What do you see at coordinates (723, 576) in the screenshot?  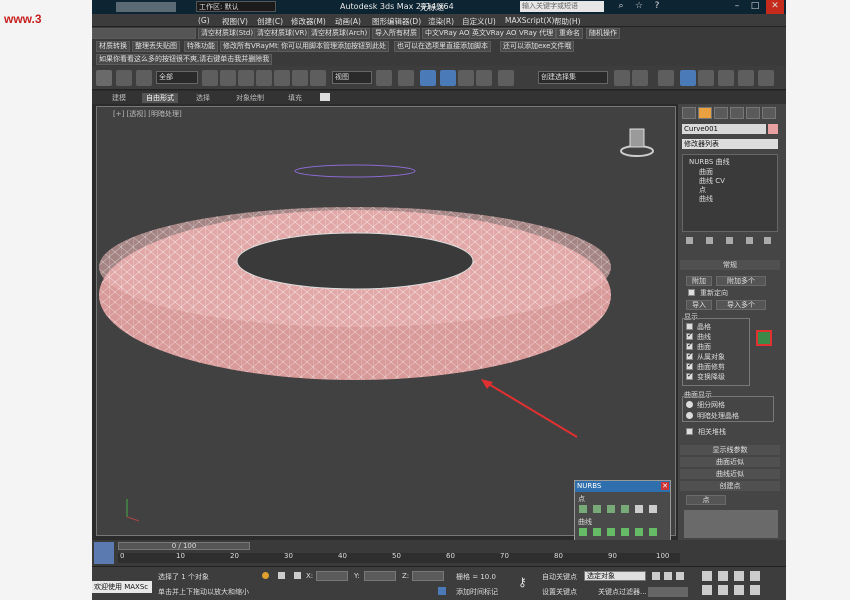 I see `zoom-all-icon` at bounding box center [723, 576].